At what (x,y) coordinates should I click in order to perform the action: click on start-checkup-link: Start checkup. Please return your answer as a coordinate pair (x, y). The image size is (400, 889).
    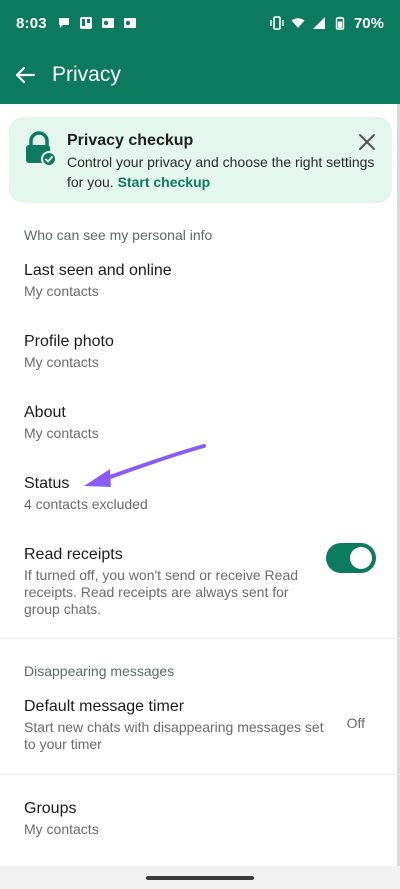
    Looking at the image, I should click on (164, 182).